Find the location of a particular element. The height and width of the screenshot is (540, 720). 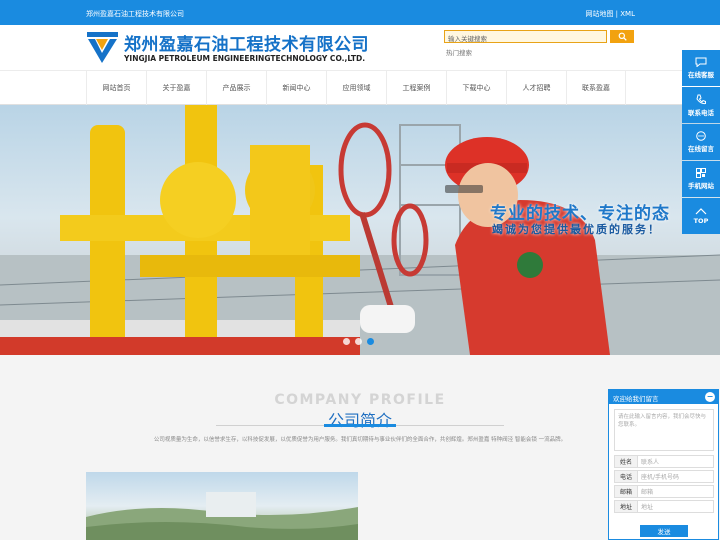

sidebar-online-service: 在线客服 is located at coordinates (701, 68).